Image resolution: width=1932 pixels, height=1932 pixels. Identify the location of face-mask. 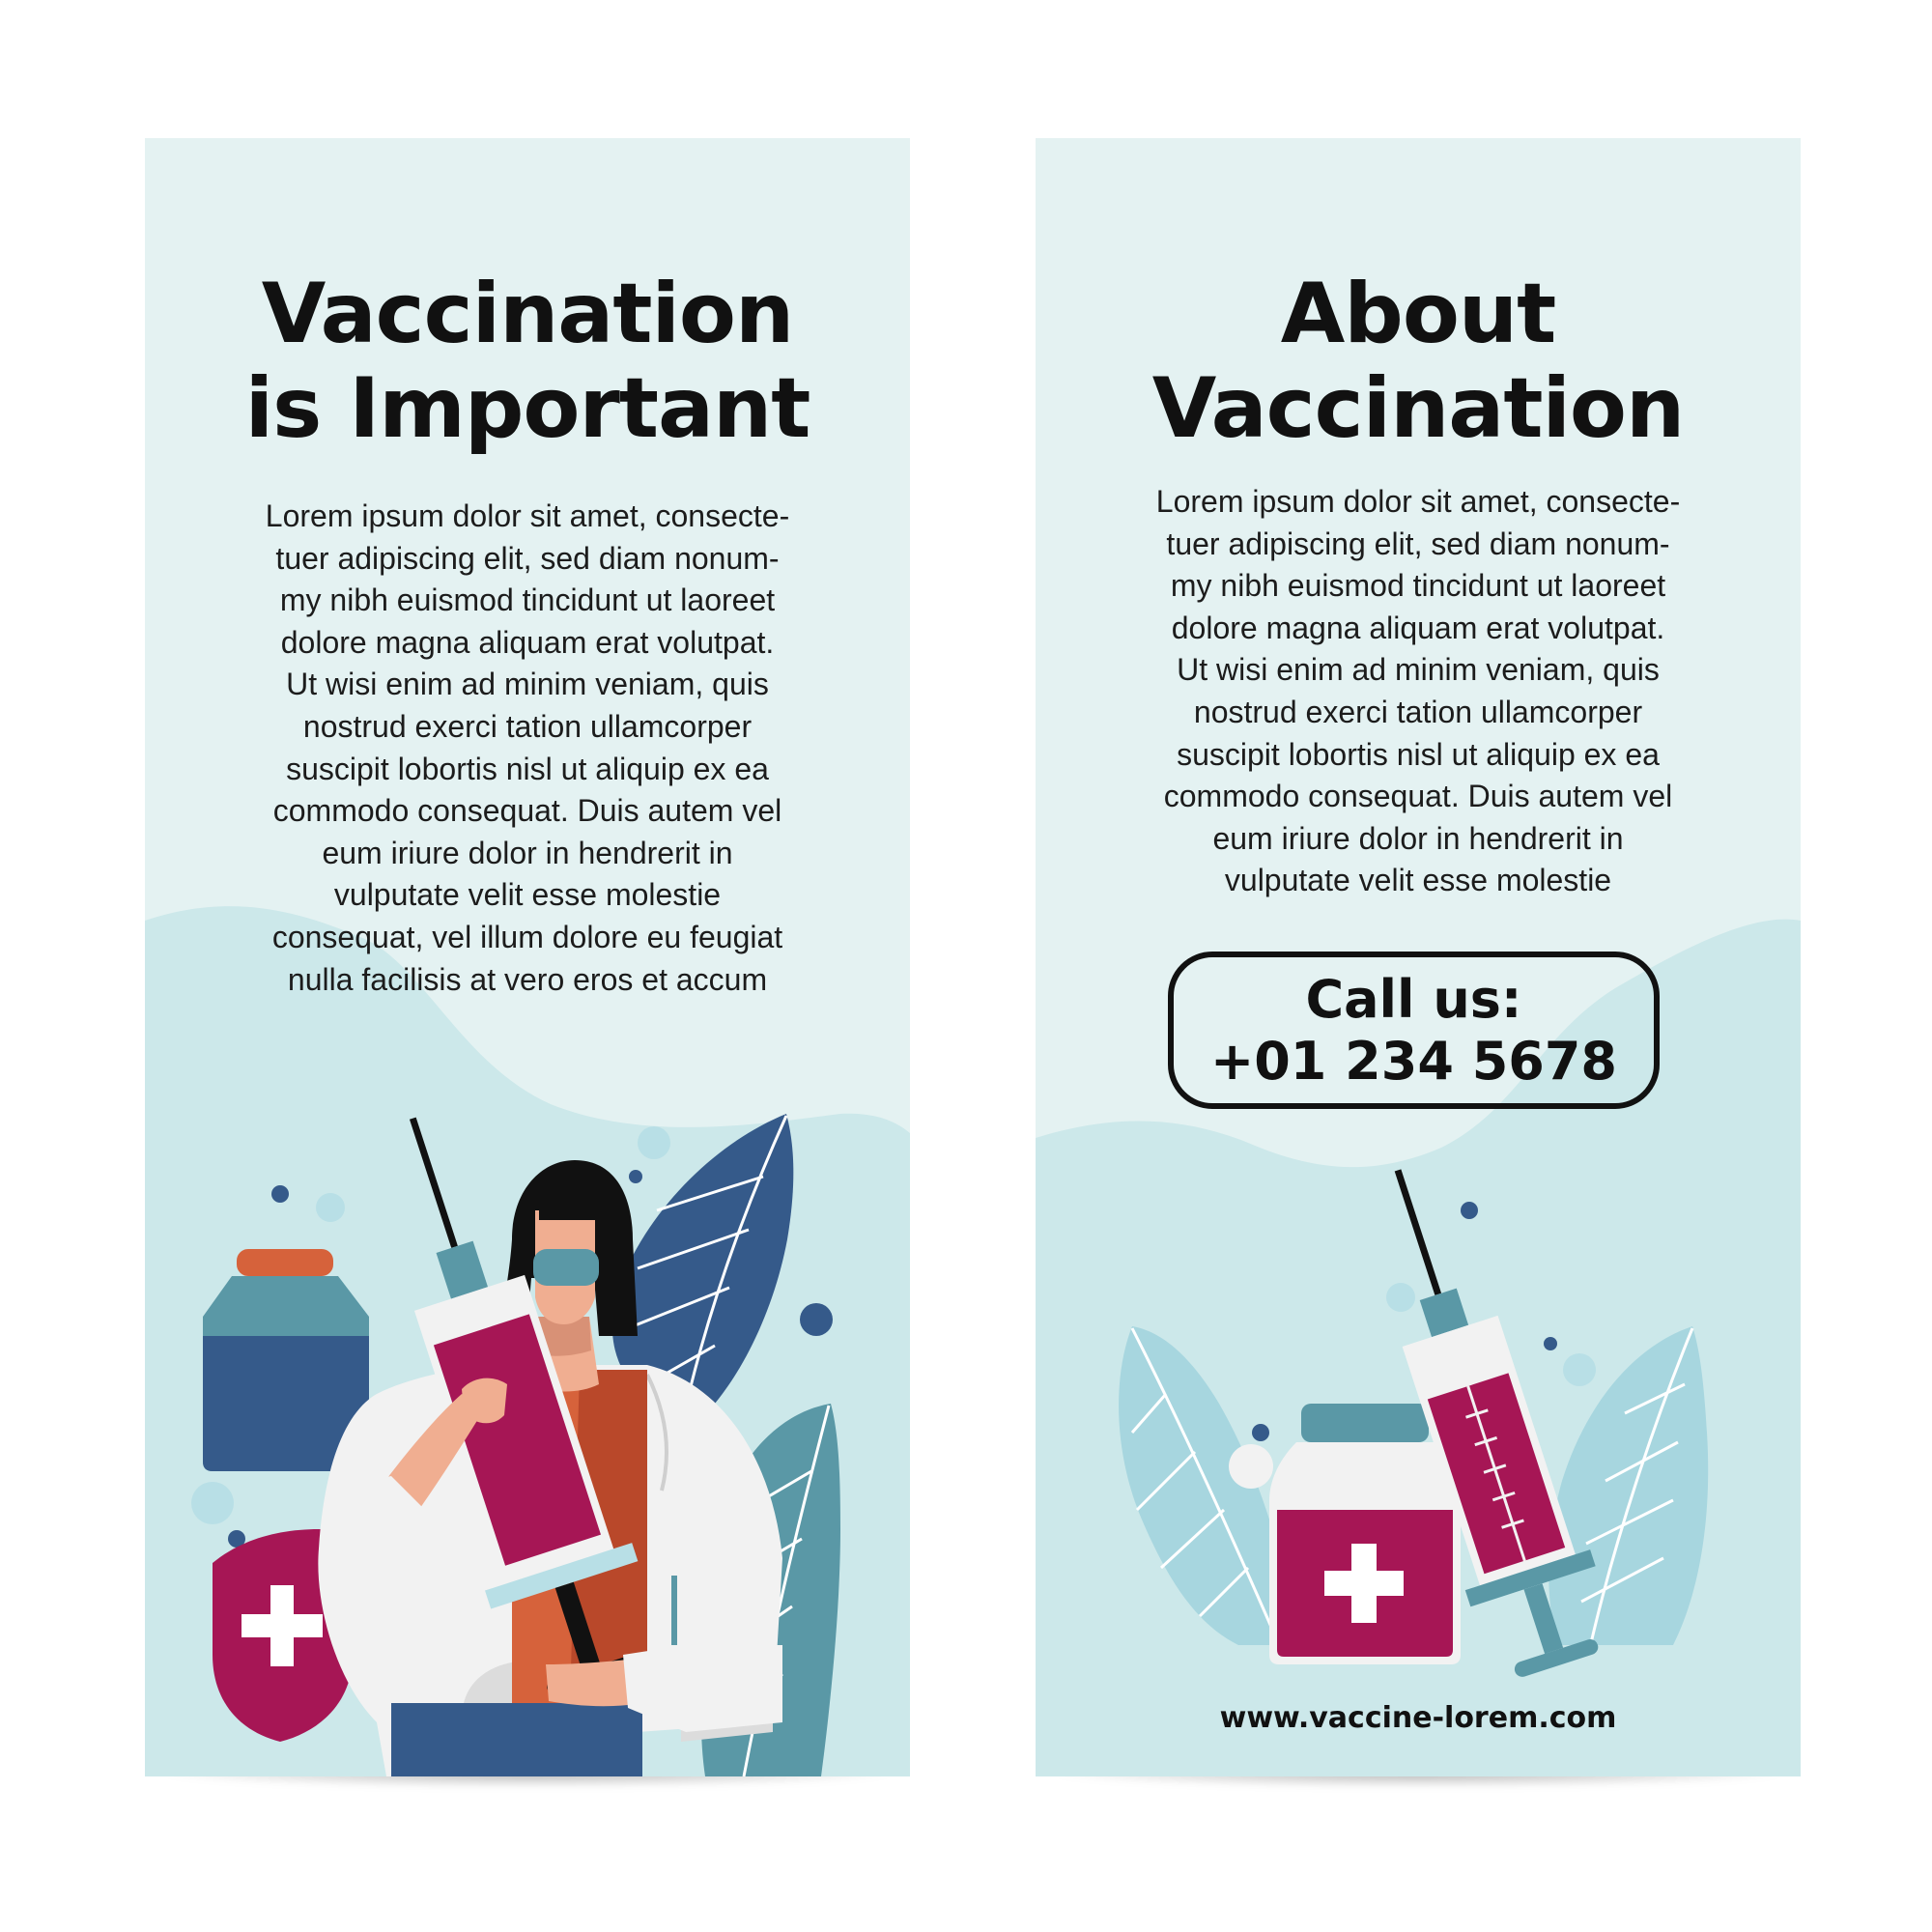
(566, 1267).